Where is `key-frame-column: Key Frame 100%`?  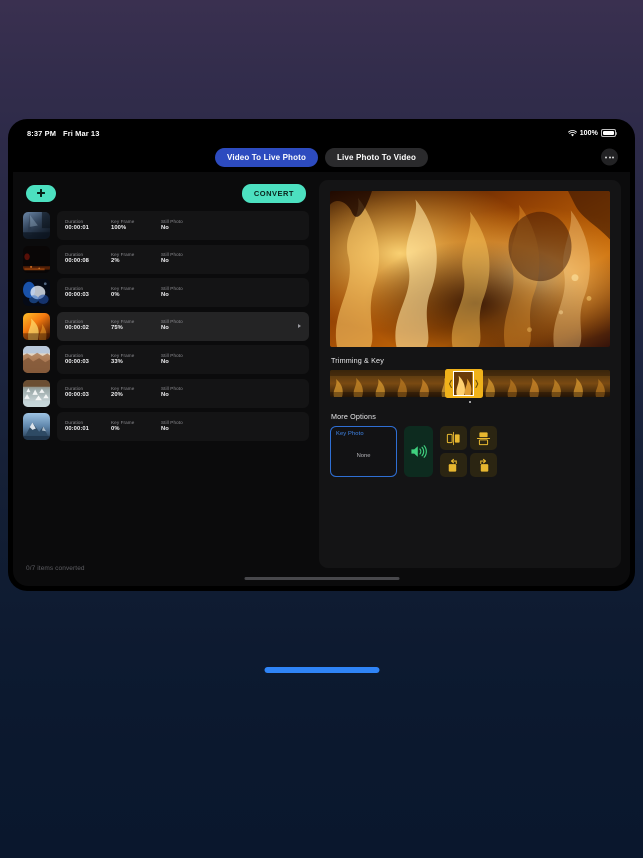 key-frame-column: Key Frame 100% is located at coordinates (136, 226).